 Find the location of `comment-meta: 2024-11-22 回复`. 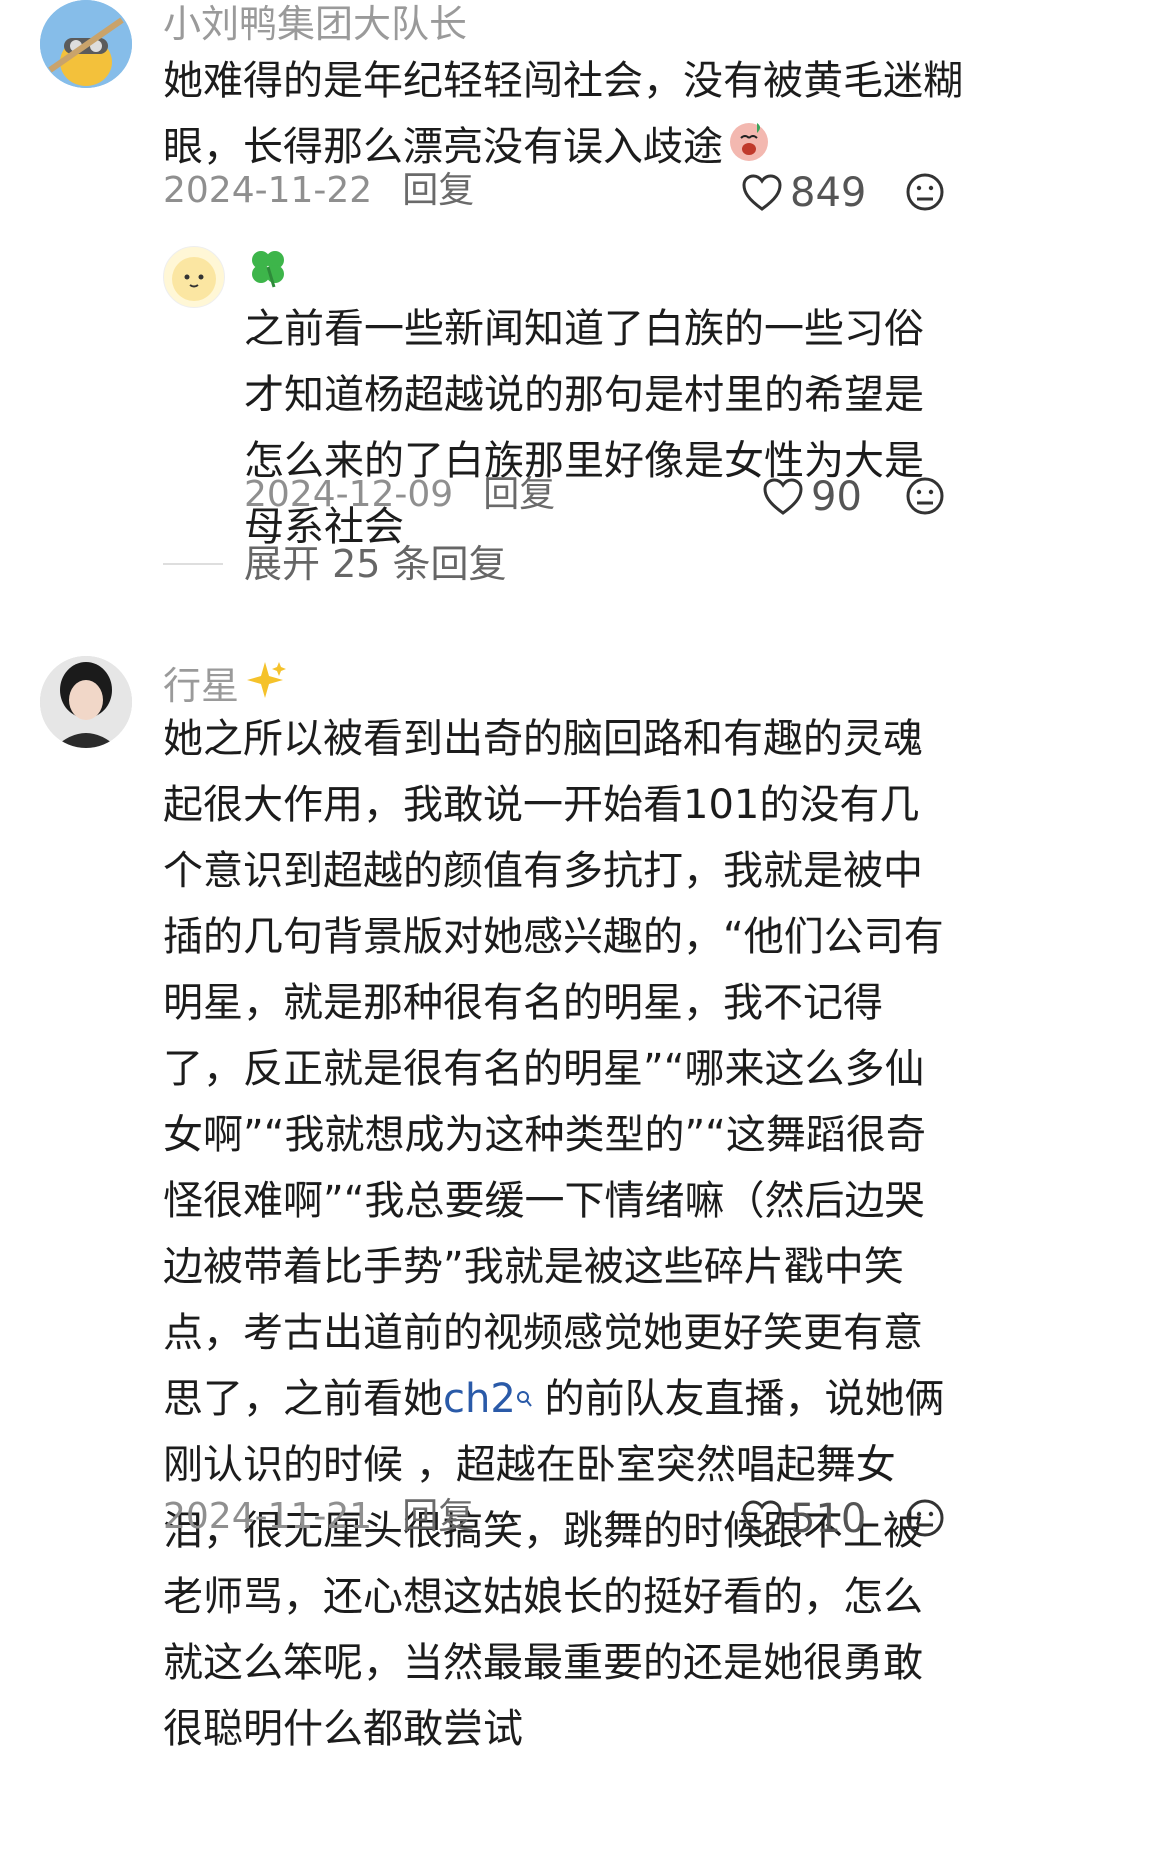

comment-meta: 2024-11-22 回复 is located at coordinates (318, 191).